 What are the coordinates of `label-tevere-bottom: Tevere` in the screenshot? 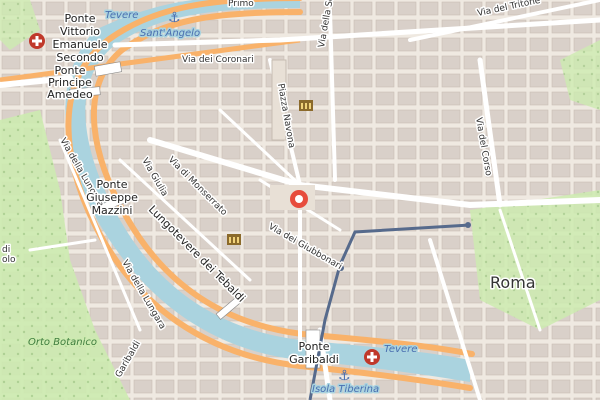 It's located at (400, 349).